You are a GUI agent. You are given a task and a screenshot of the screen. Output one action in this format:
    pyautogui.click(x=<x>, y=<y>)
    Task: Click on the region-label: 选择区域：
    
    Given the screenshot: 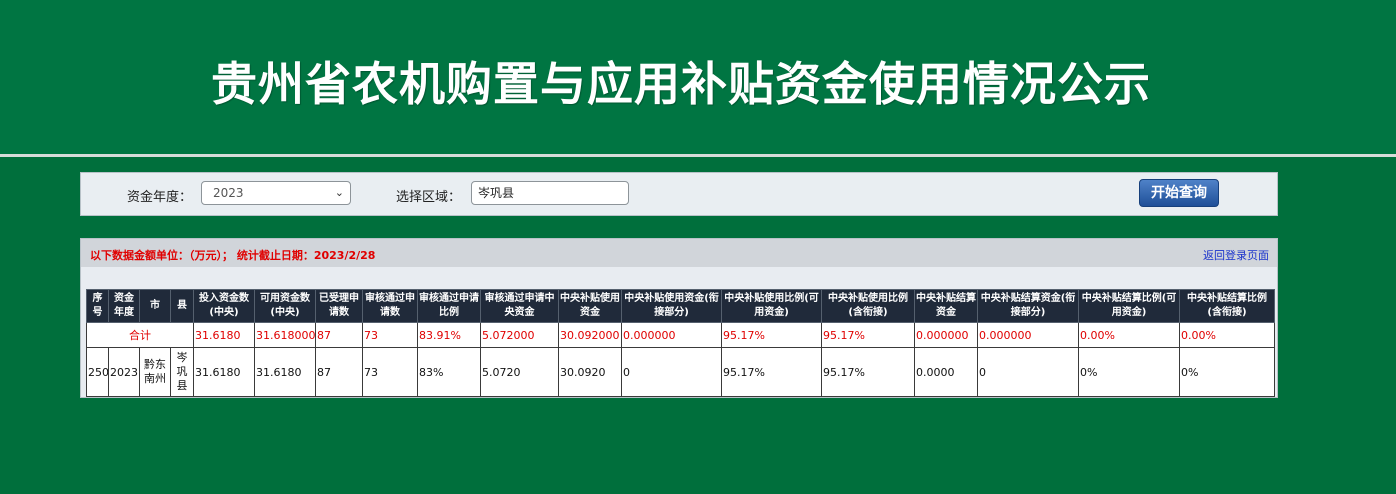 What is the action you would take?
    pyautogui.click(x=429, y=197)
    